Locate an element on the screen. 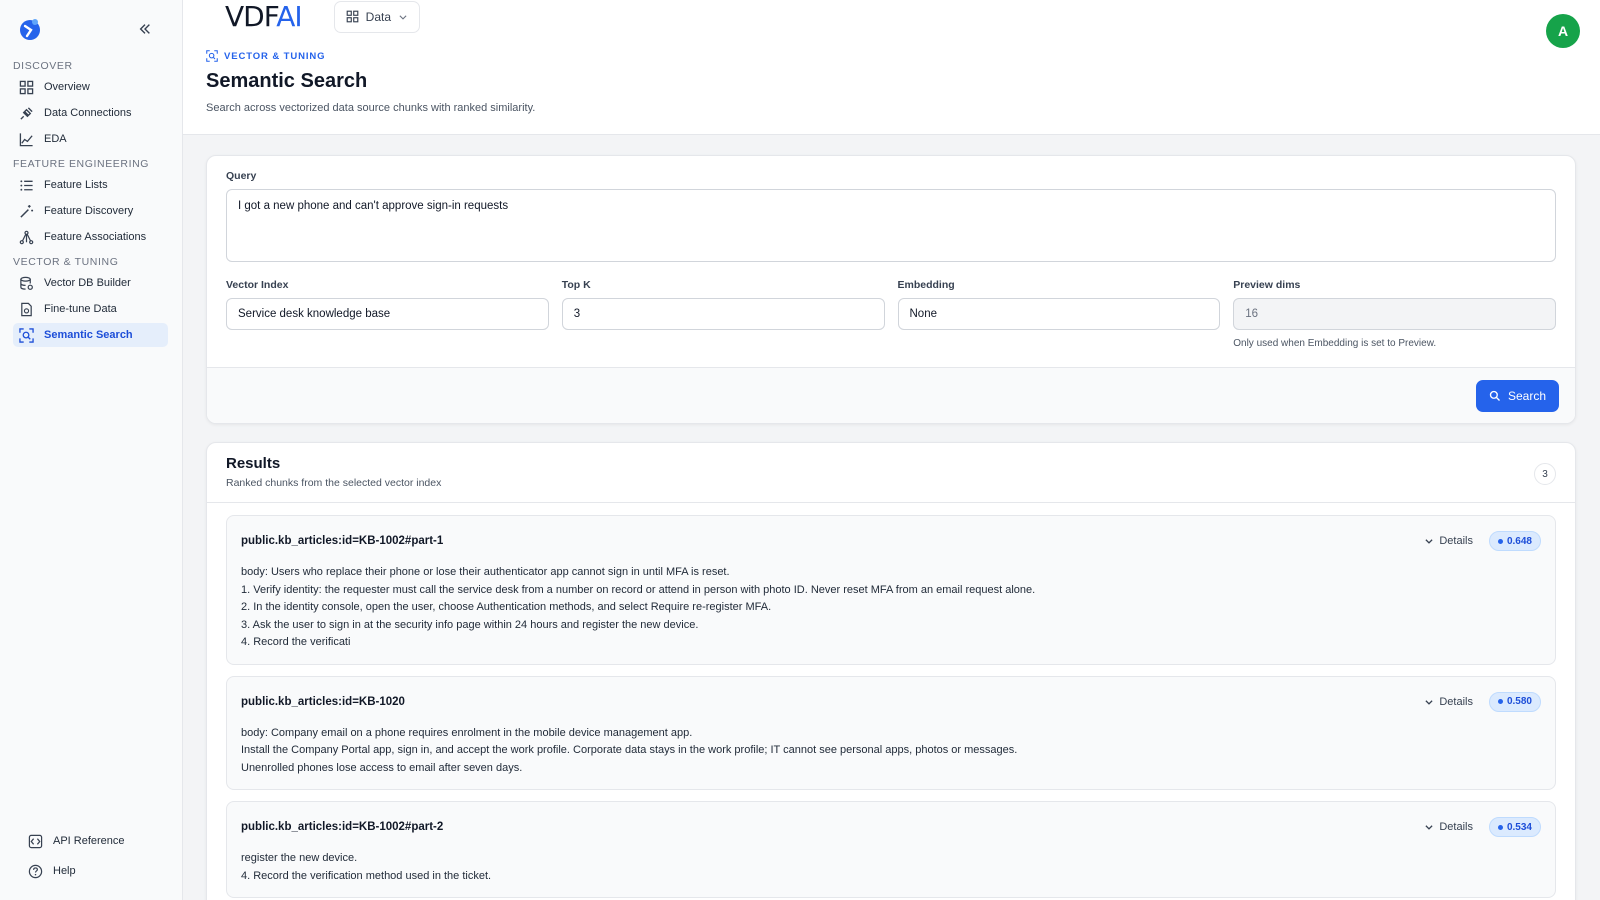 This screenshot has width=1600, height=900. sidebar-item-label: EDA is located at coordinates (55, 139).